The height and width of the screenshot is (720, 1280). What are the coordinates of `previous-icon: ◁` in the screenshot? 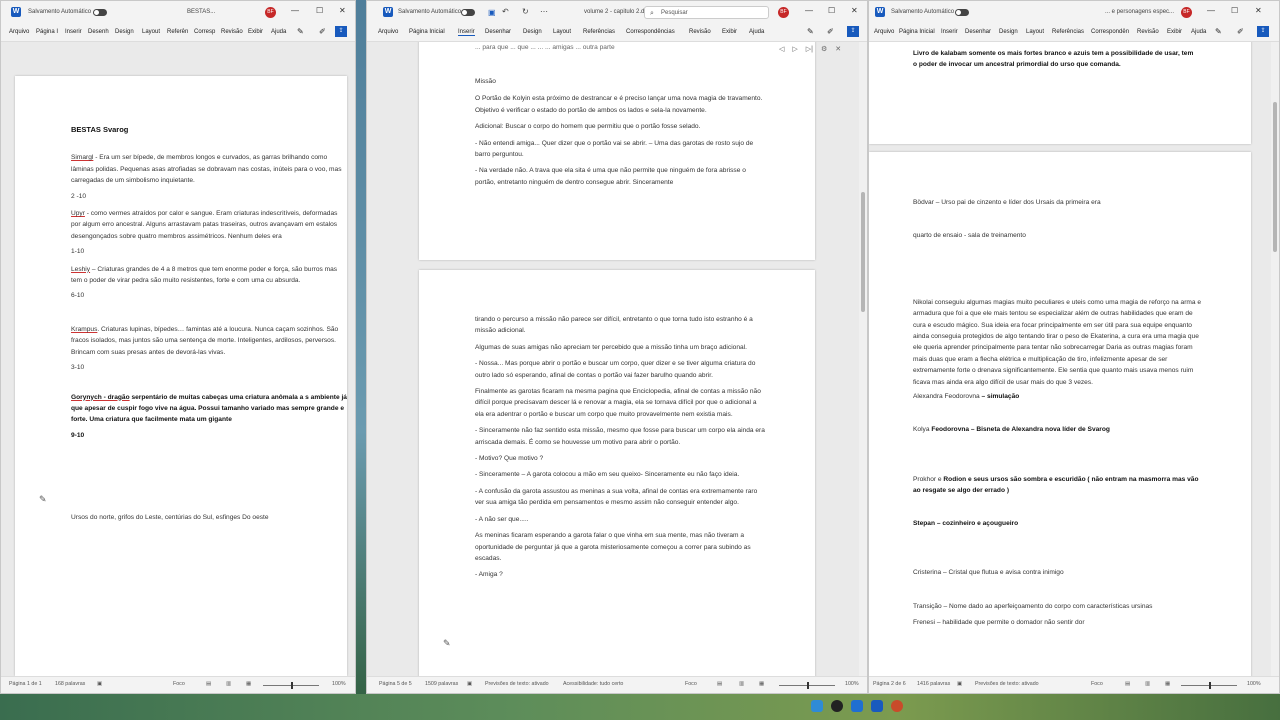 It's located at (781, 49).